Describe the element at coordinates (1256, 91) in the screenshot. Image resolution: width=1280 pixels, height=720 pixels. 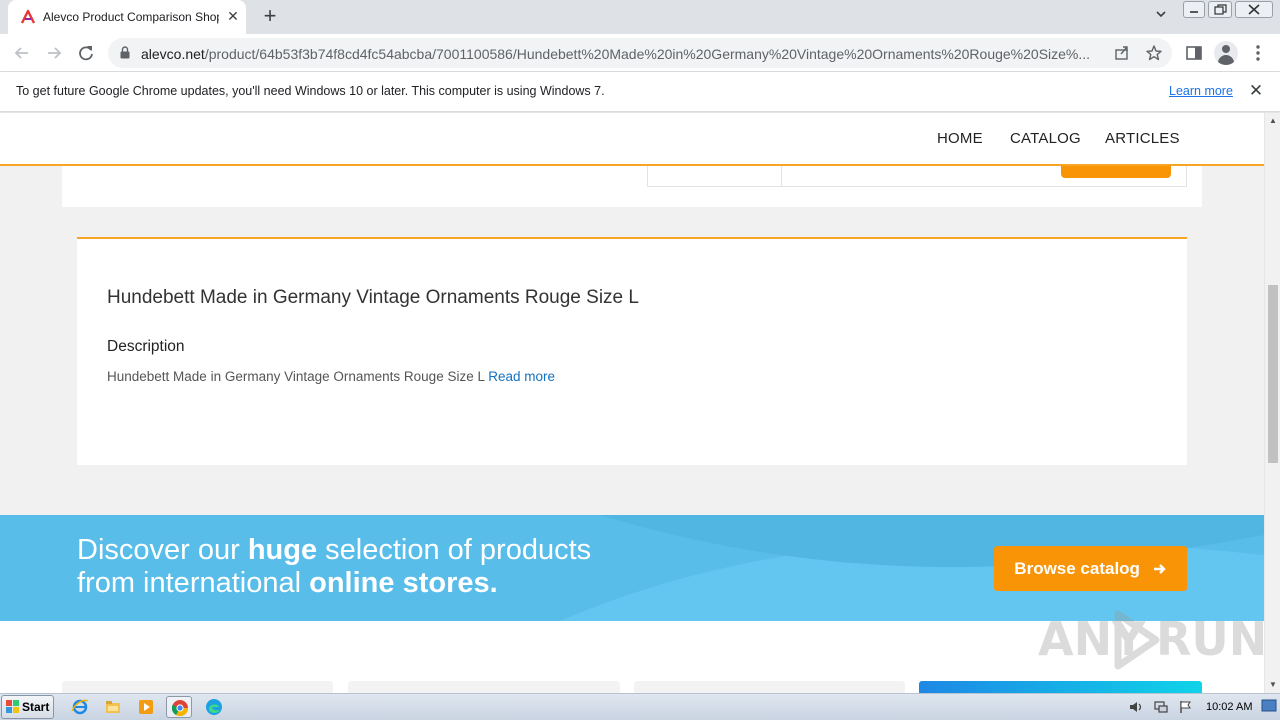
I see `infobar-close-icon: ✕` at that location.